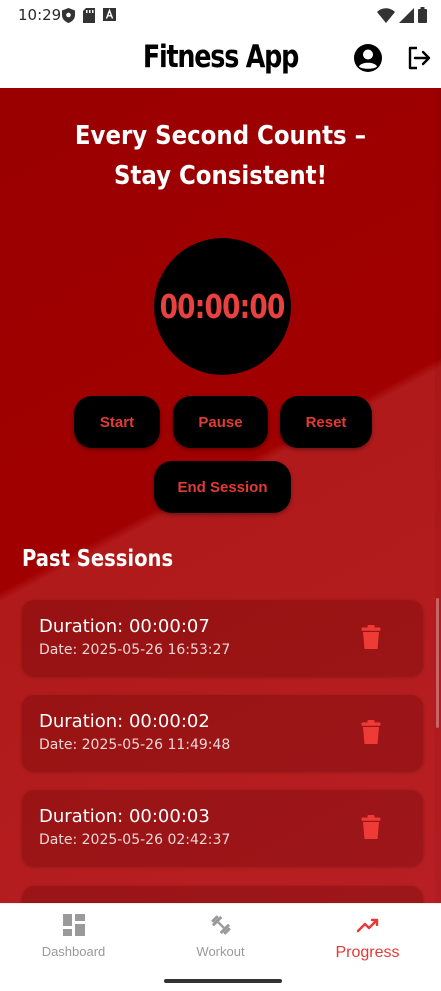 This screenshot has width=441, height=991. Describe the element at coordinates (124, 816) in the screenshot. I see `session-duration: Duration: 00:00:03` at that location.